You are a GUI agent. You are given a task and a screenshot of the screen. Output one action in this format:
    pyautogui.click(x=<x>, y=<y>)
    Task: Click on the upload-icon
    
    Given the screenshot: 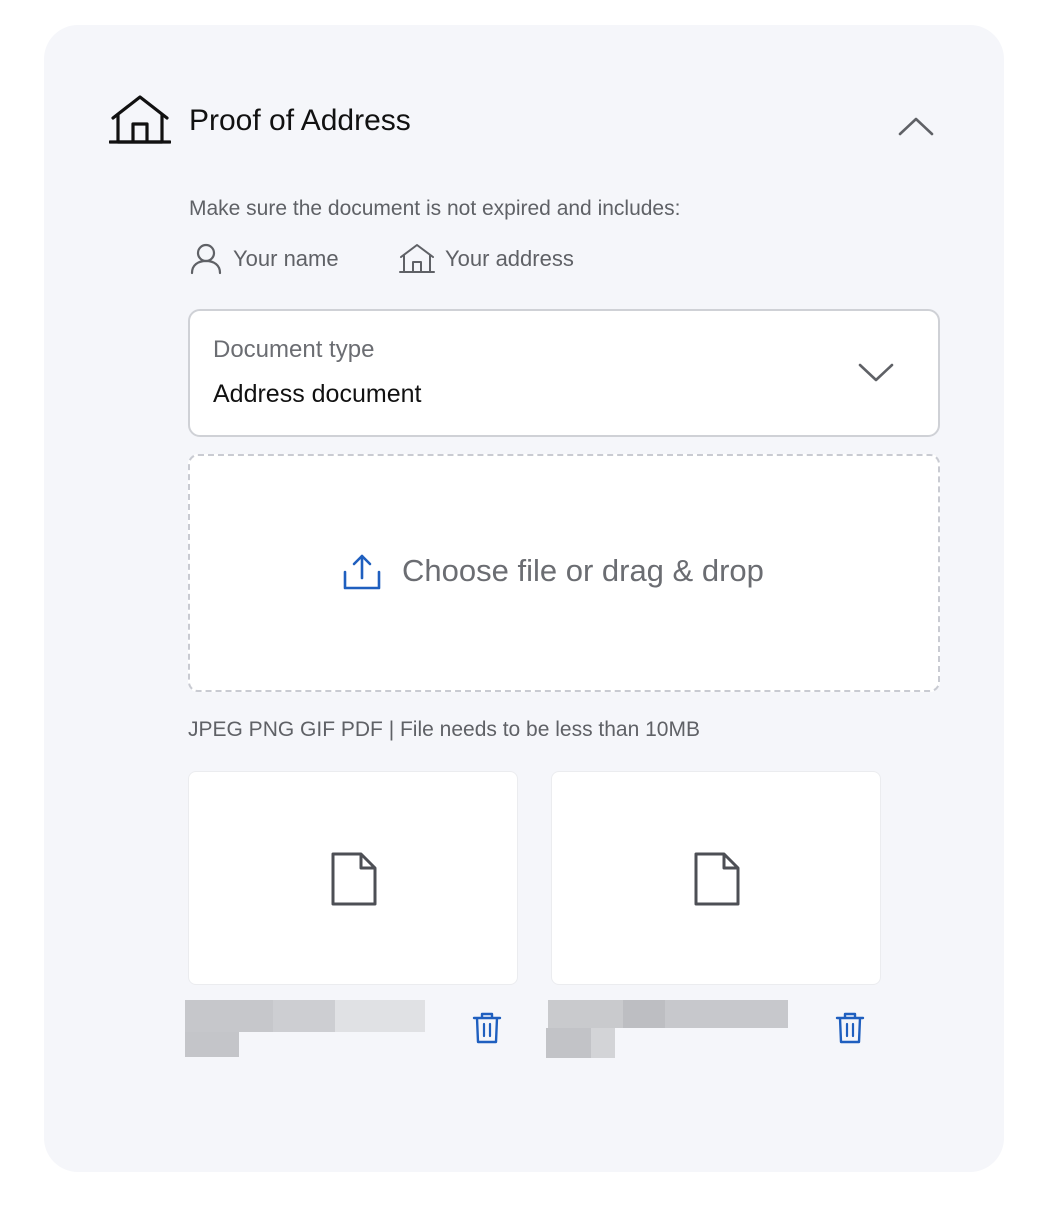 What is the action you would take?
    pyautogui.click(x=362, y=572)
    